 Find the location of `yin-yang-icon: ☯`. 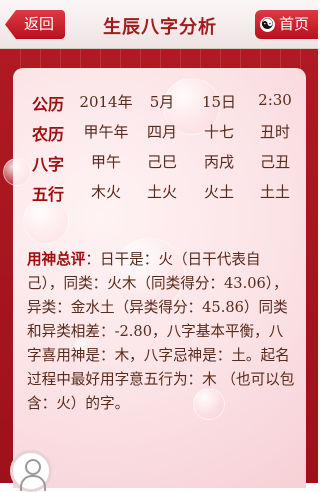

yin-yang-icon: ☯ is located at coordinates (267, 24).